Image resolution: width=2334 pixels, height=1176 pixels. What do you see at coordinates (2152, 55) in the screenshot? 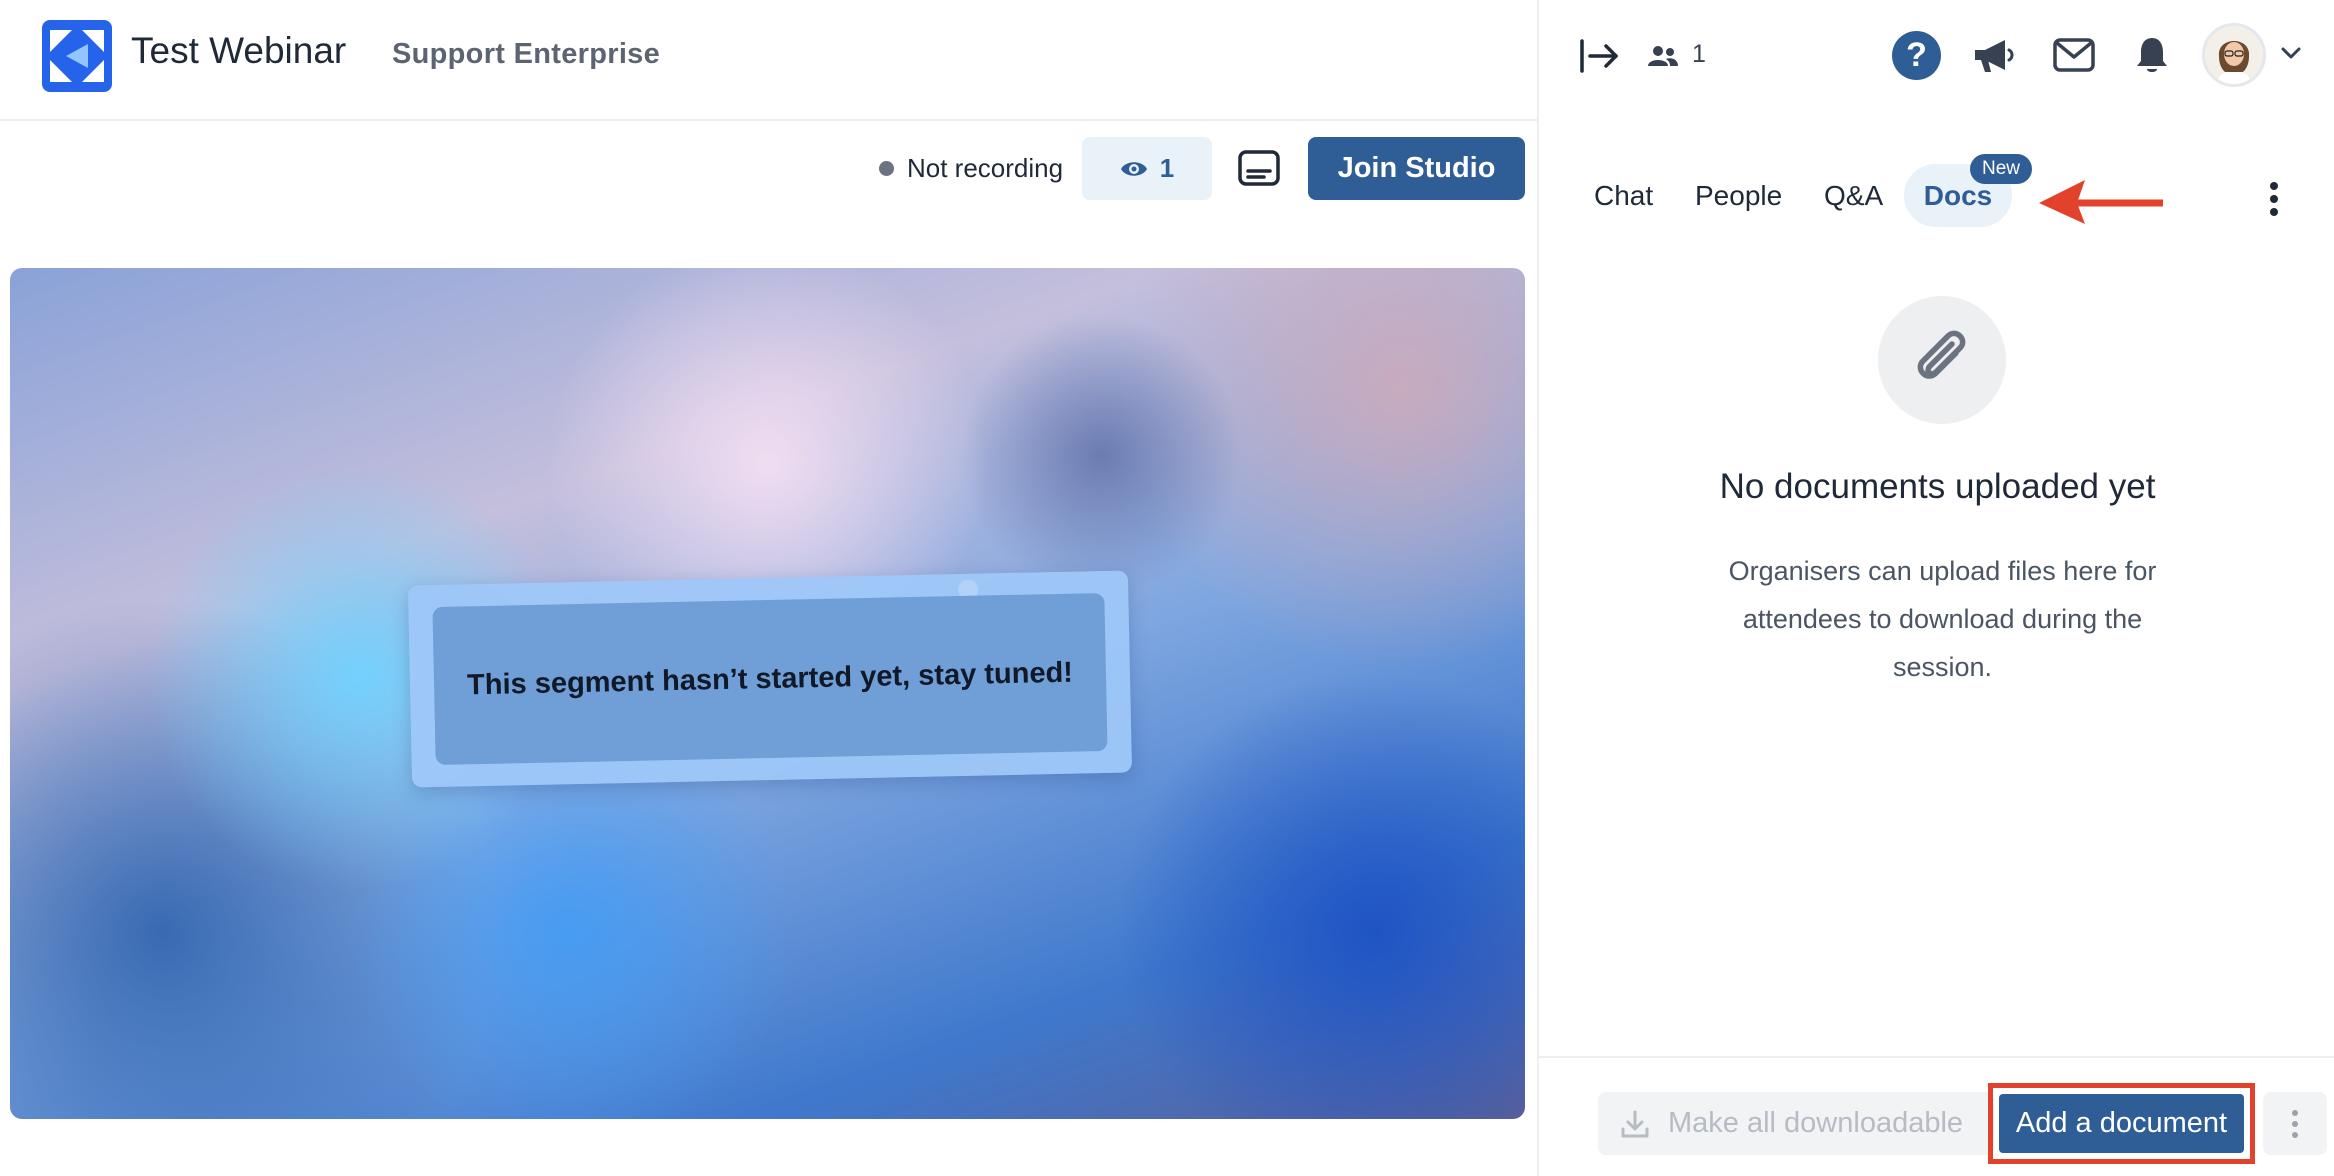
I see `bell-icon` at bounding box center [2152, 55].